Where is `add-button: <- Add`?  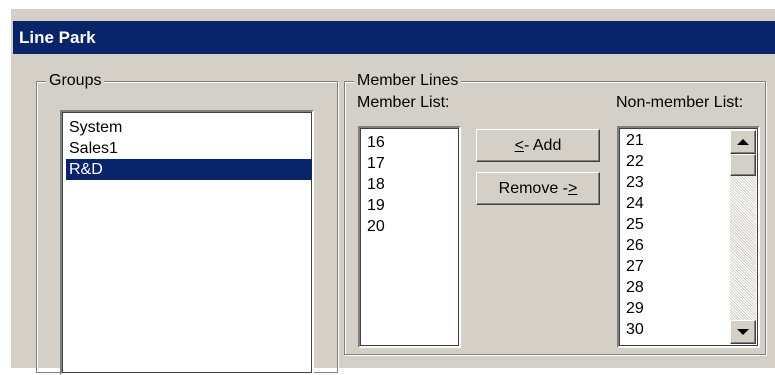
add-button: <- Add is located at coordinates (538, 145).